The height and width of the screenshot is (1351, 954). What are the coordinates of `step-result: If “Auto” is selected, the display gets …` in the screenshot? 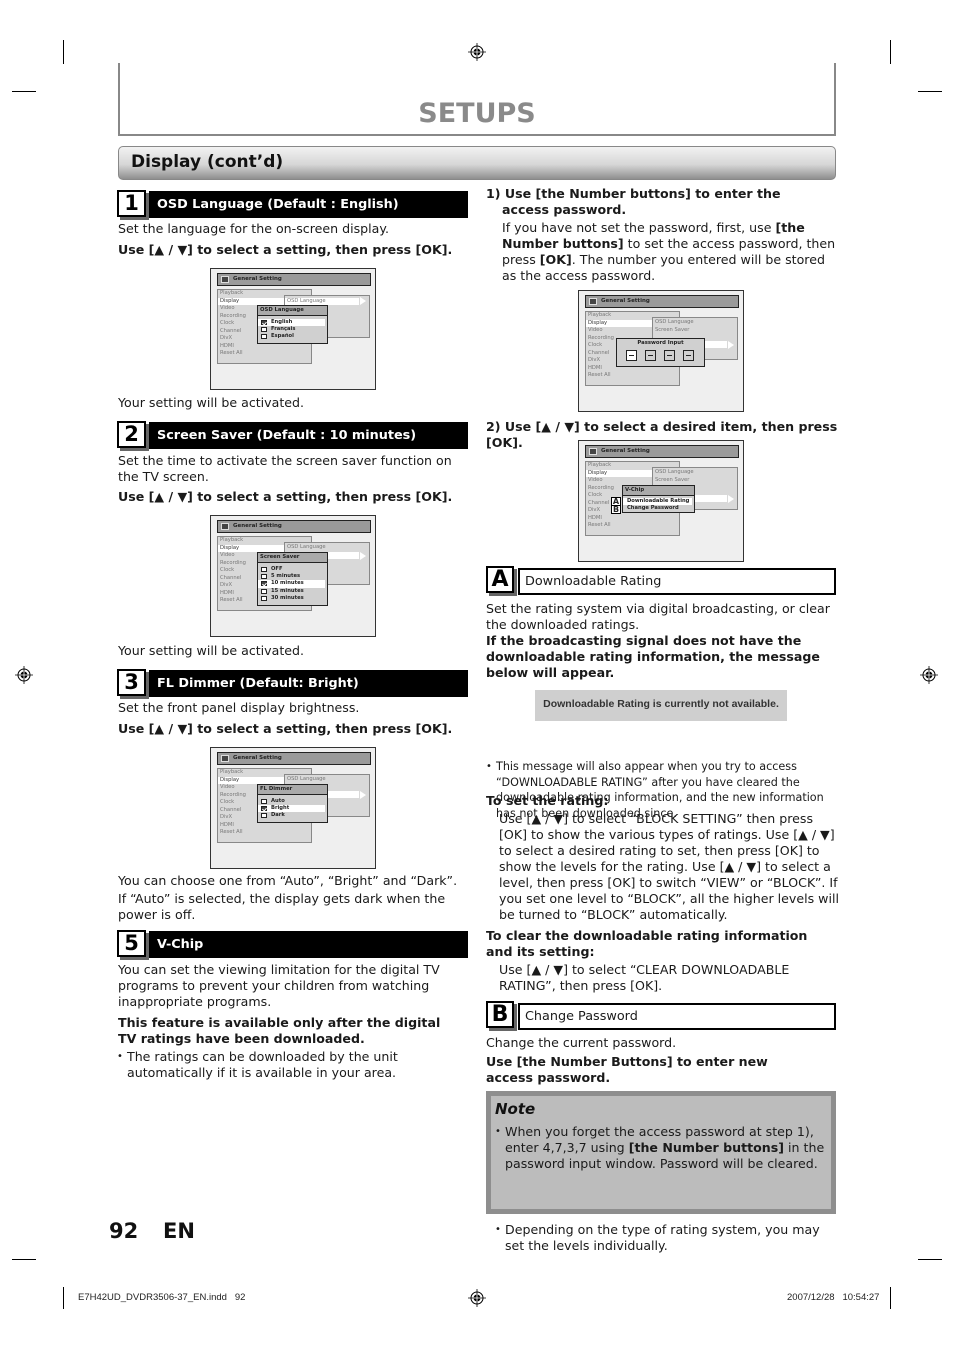 It's located at (282, 906).